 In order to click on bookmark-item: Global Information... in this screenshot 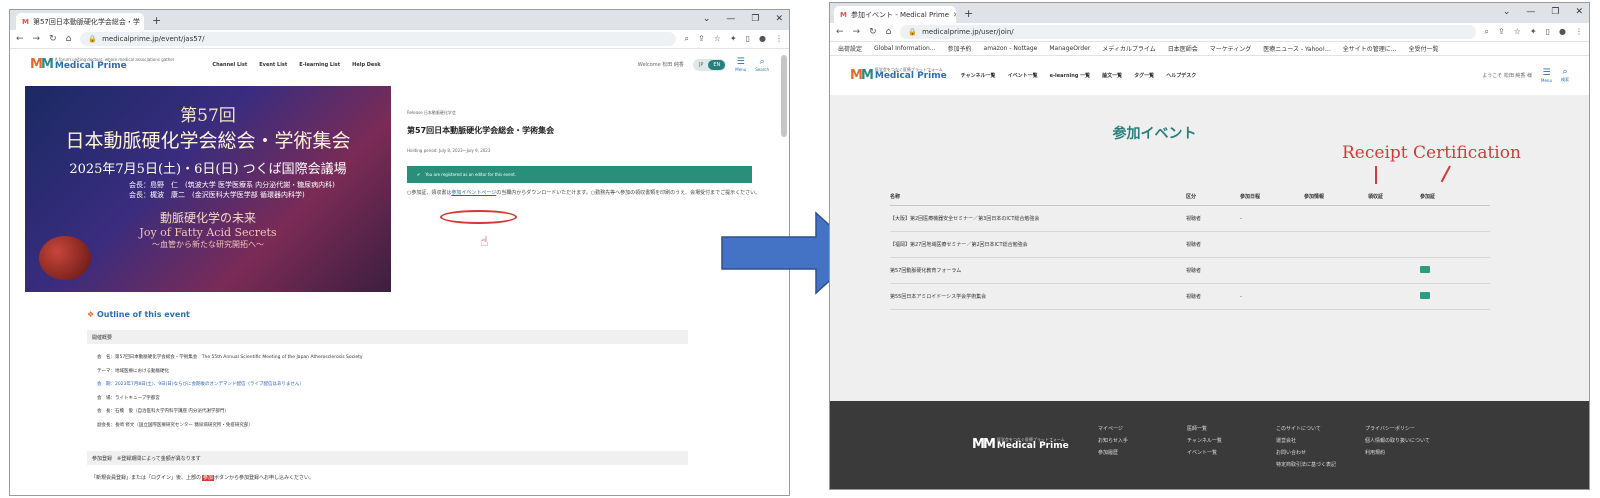, I will do `click(905, 48)`.